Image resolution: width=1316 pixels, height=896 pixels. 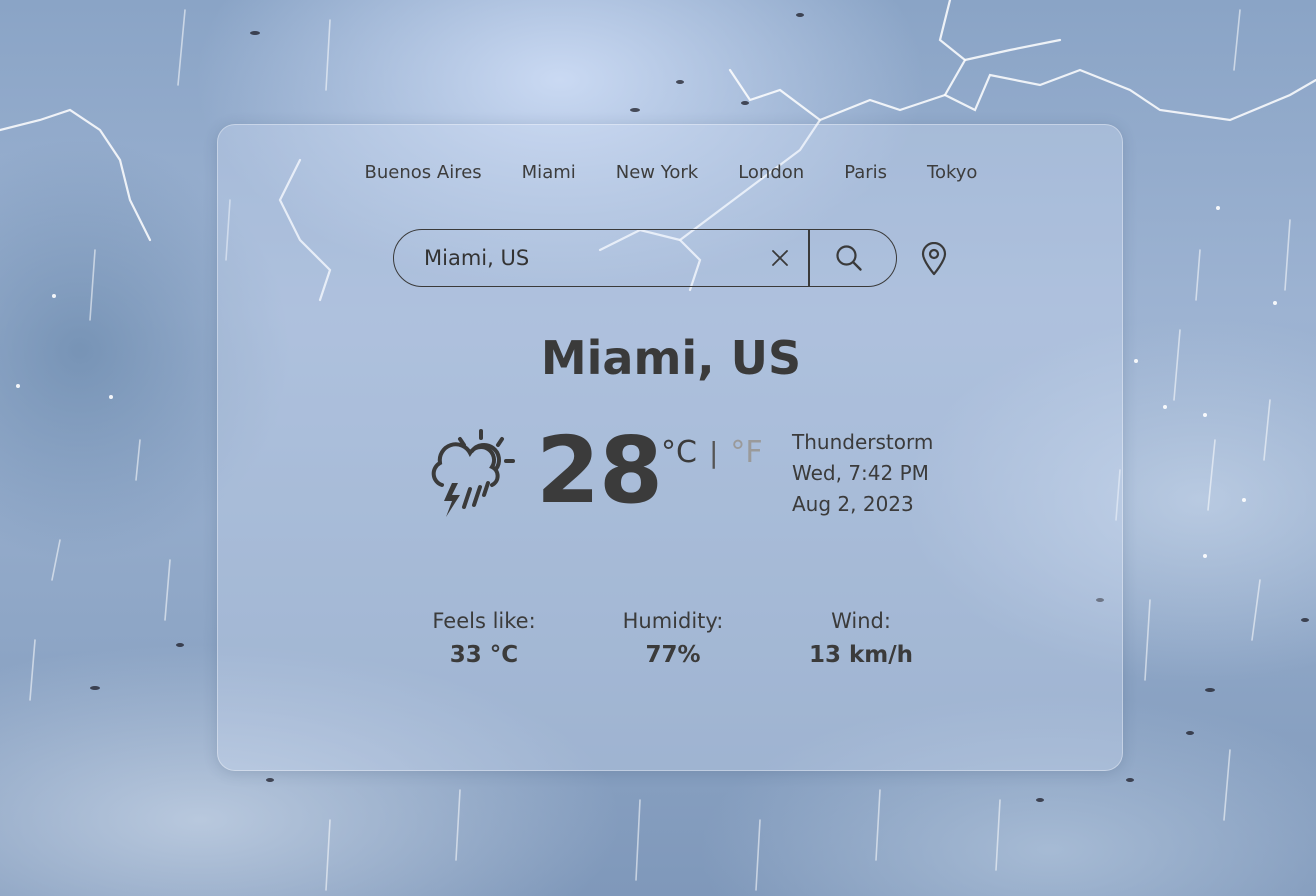 I want to click on search-bar, so click(x=645, y=258).